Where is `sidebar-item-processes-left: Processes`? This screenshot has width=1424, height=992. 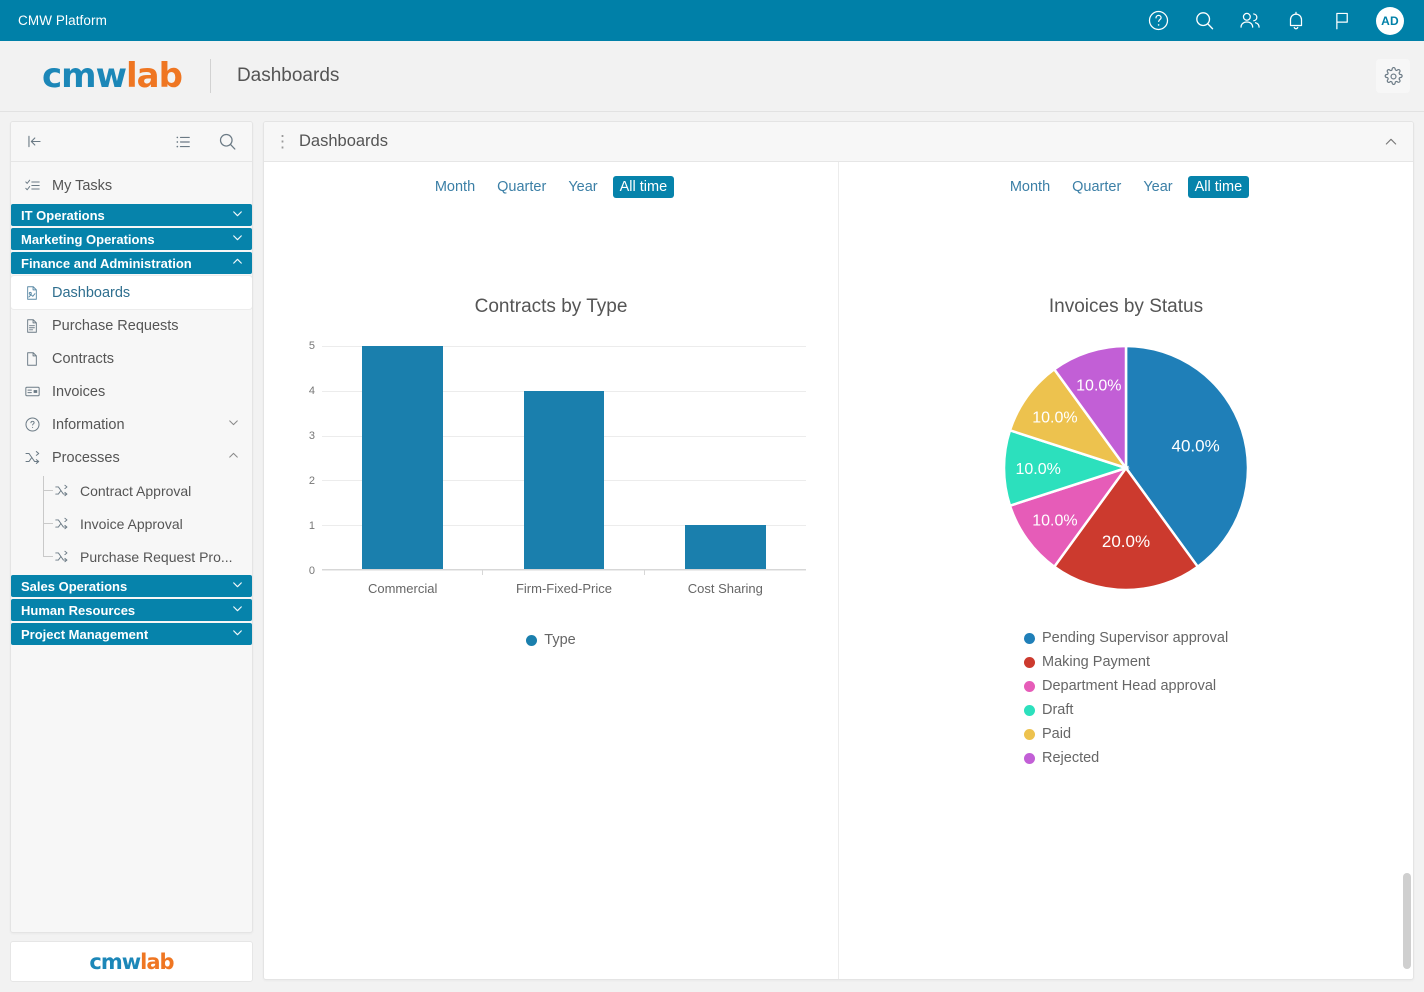
sidebar-item-processes-left: Processes is located at coordinates (71, 457).